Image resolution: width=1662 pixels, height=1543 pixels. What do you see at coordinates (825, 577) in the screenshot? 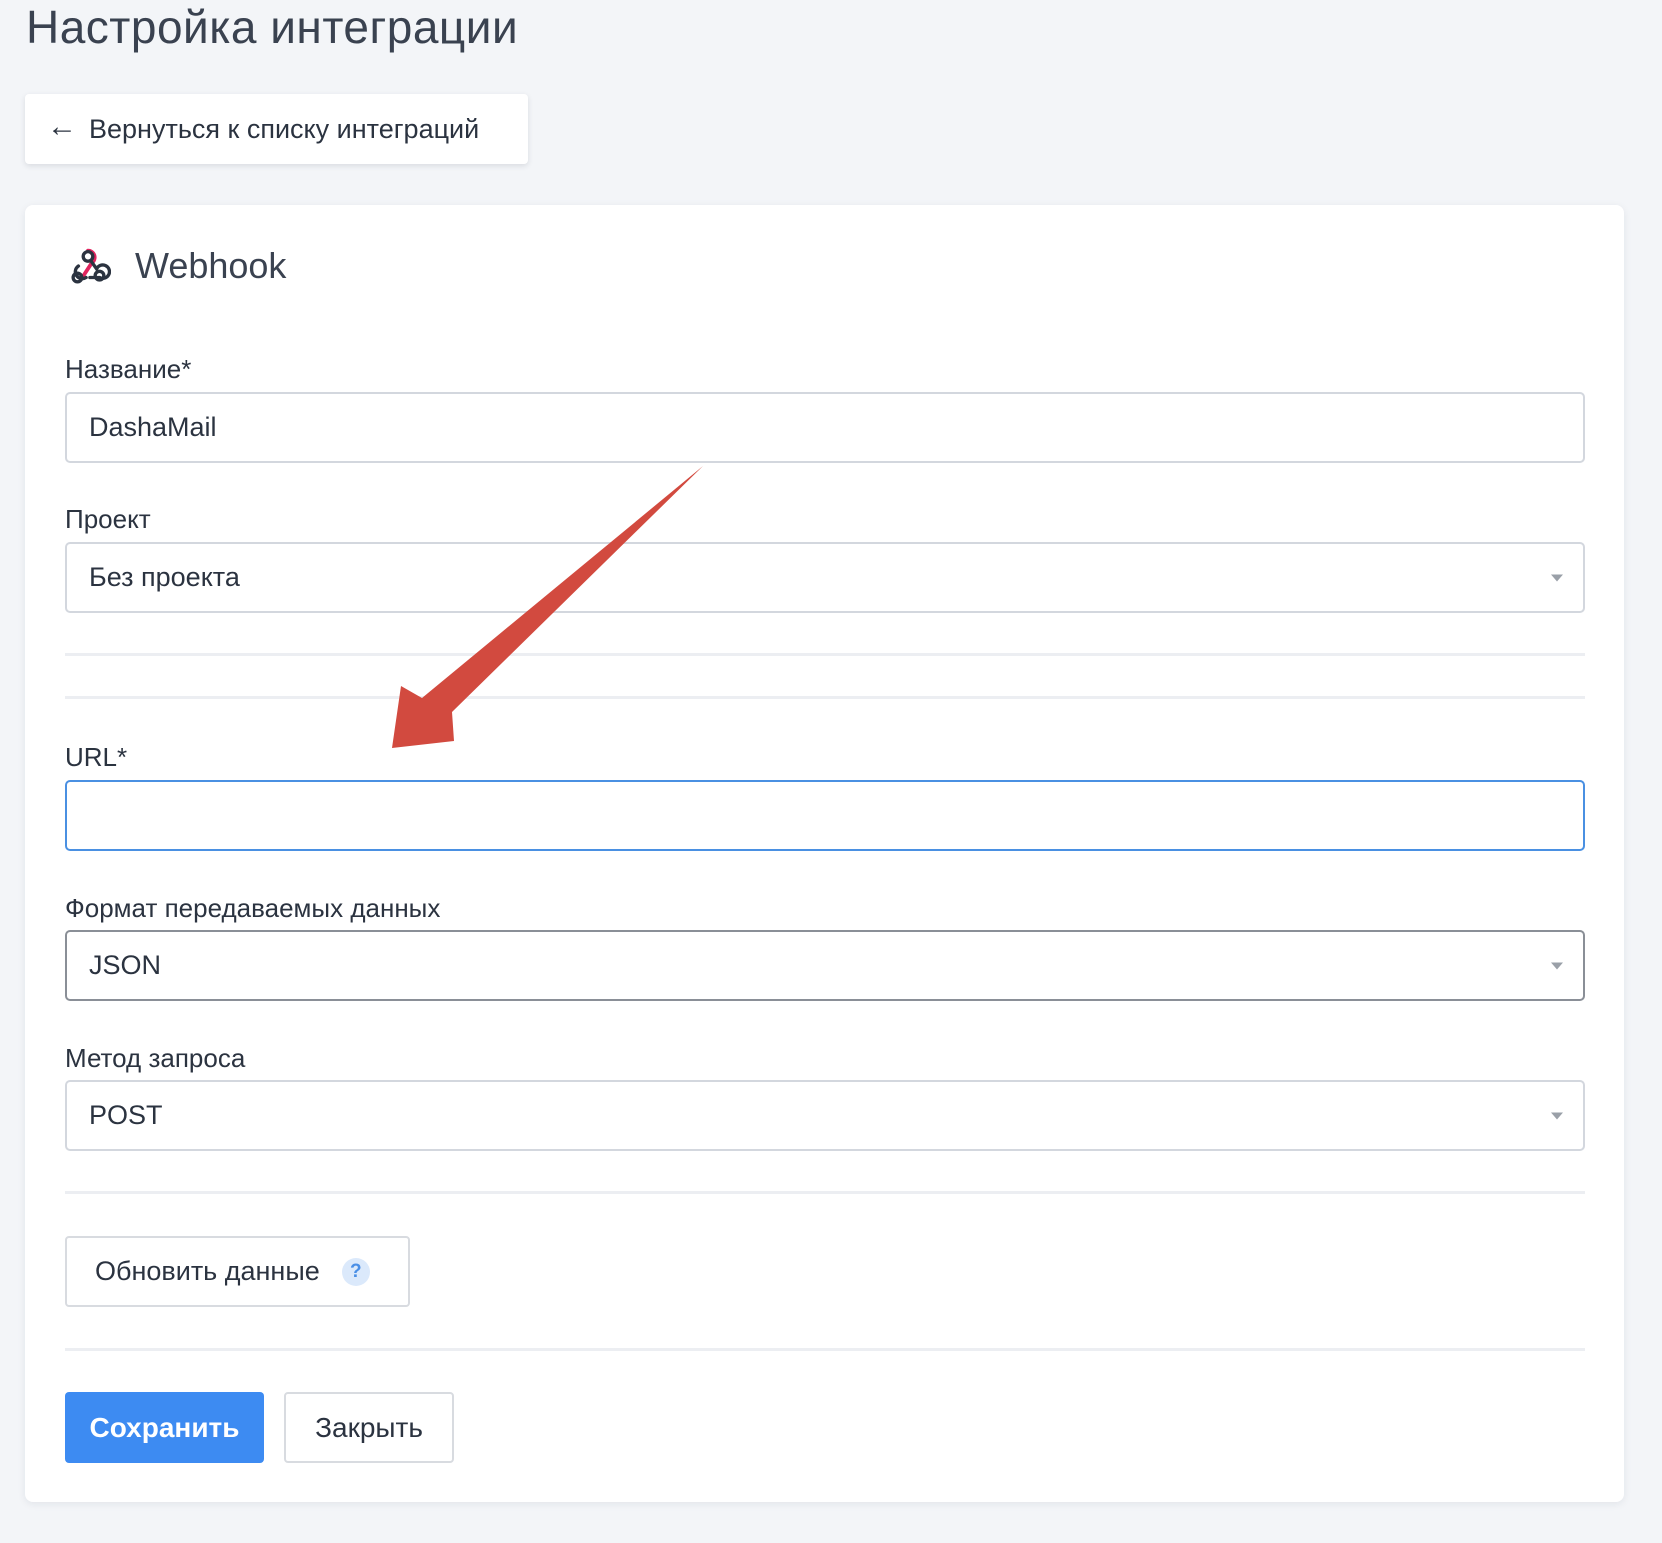
I see `project-select: Без проекта` at bounding box center [825, 577].